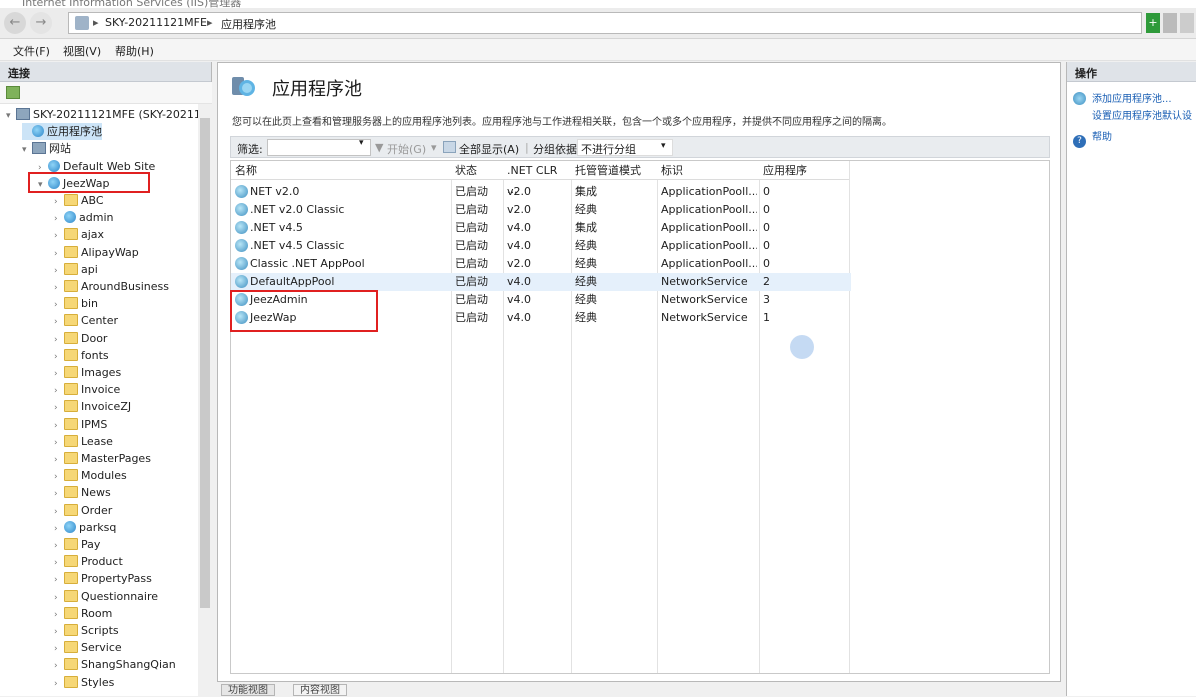 The width and height of the screenshot is (1196, 697). Describe the element at coordinates (76, 269) in the screenshot. I see `tree-node: › api` at that location.